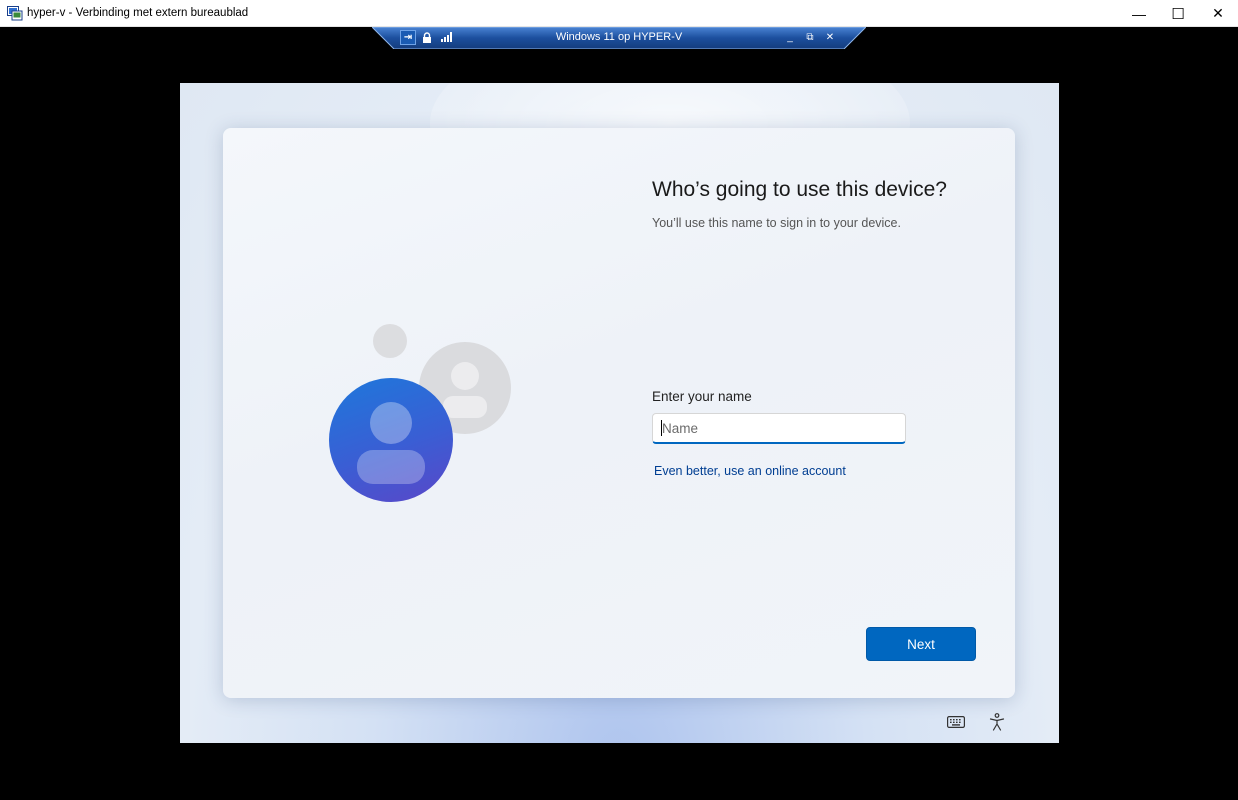 The height and width of the screenshot is (800, 1238). Describe the element at coordinates (779, 428) in the screenshot. I see `name-input` at that location.